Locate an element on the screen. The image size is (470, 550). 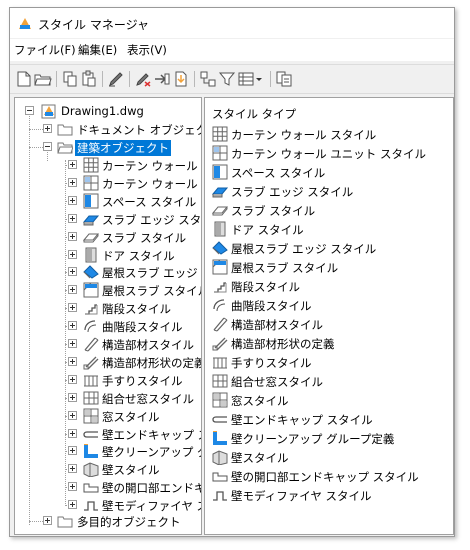
properties-icon is located at coordinates (284, 79).